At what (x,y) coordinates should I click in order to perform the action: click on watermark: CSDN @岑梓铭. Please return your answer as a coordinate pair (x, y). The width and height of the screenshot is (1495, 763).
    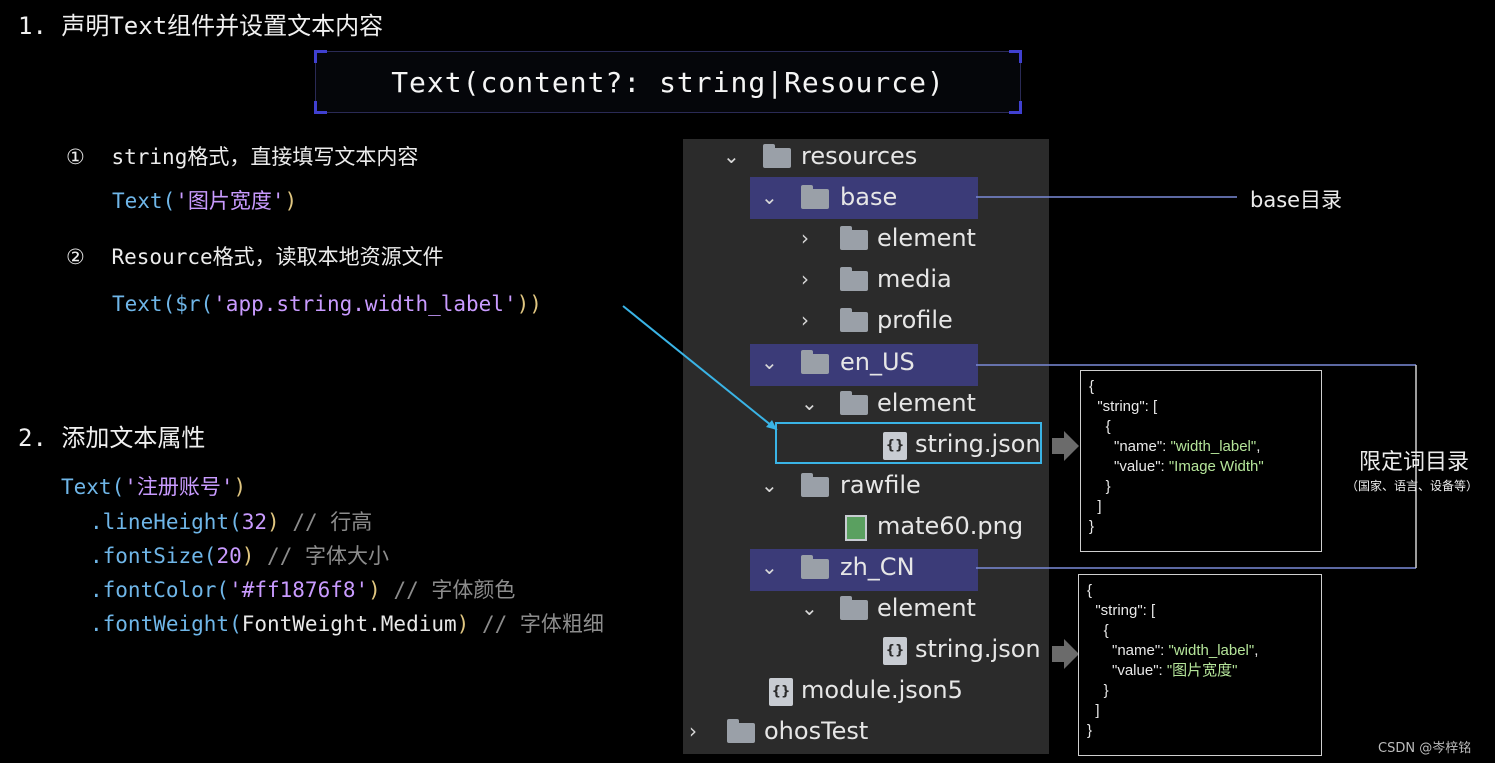
    Looking at the image, I should click on (1425, 748).